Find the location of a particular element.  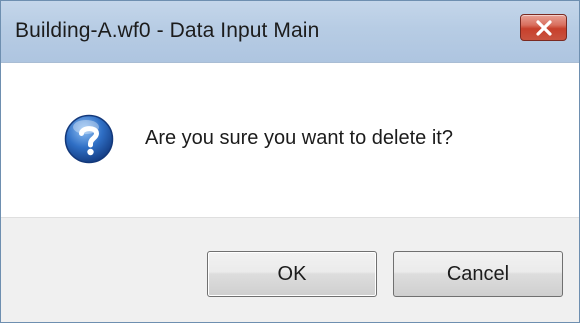

question-icon is located at coordinates (89, 139).